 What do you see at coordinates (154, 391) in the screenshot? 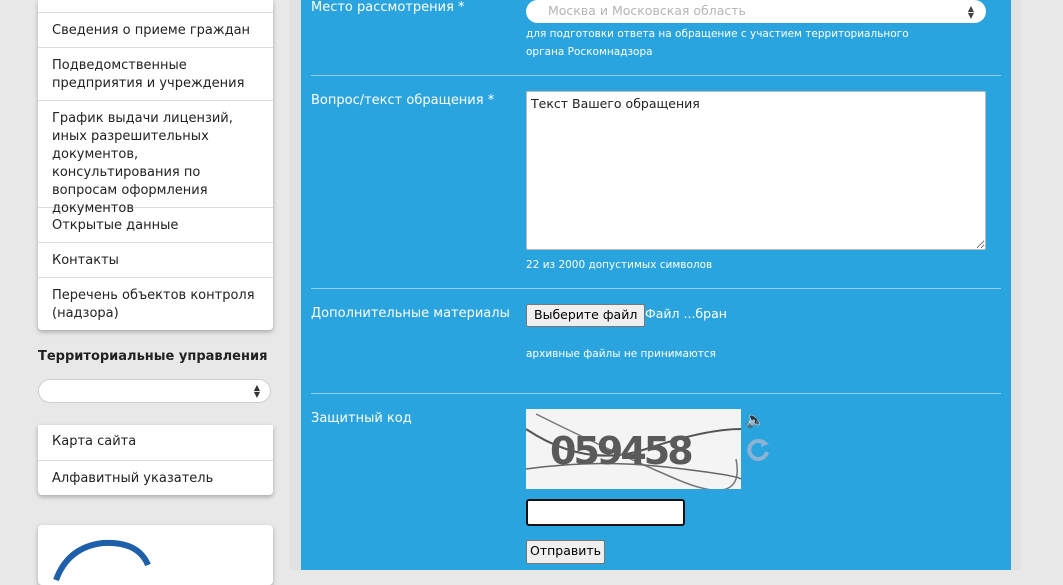
I see `territorial-select: ▲ ▼` at bounding box center [154, 391].